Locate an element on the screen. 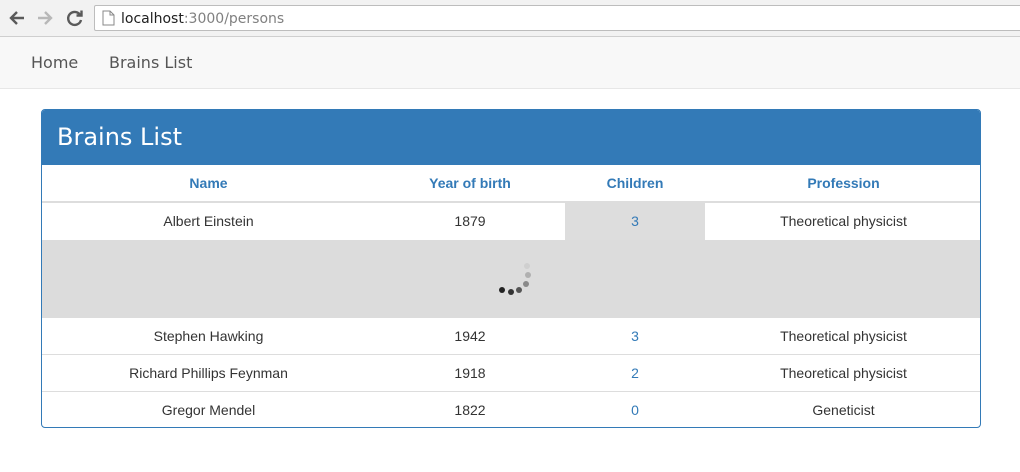 The image size is (1020, 472). column-header-year: Year of birth is located at coordinates (470, 183).